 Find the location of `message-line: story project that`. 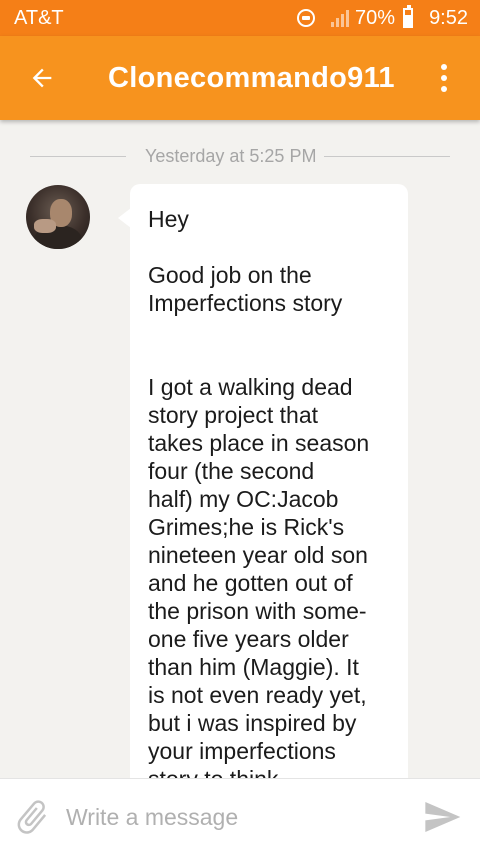

message-line: story project that is located at coordinates (233, 415).